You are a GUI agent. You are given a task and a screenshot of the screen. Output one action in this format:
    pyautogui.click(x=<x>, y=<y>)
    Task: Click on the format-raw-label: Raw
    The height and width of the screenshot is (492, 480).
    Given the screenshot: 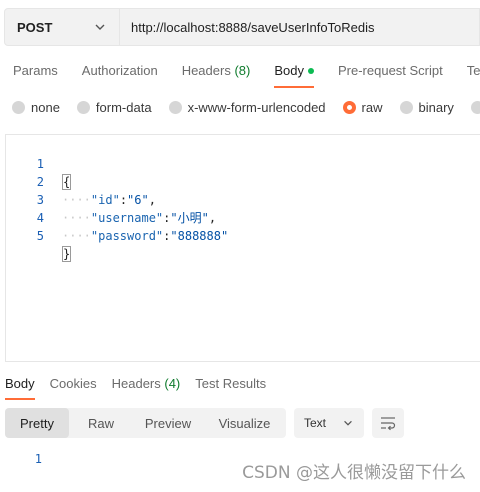 What is the action you would take?
    pyautogui.click(x=100, y=423)
    